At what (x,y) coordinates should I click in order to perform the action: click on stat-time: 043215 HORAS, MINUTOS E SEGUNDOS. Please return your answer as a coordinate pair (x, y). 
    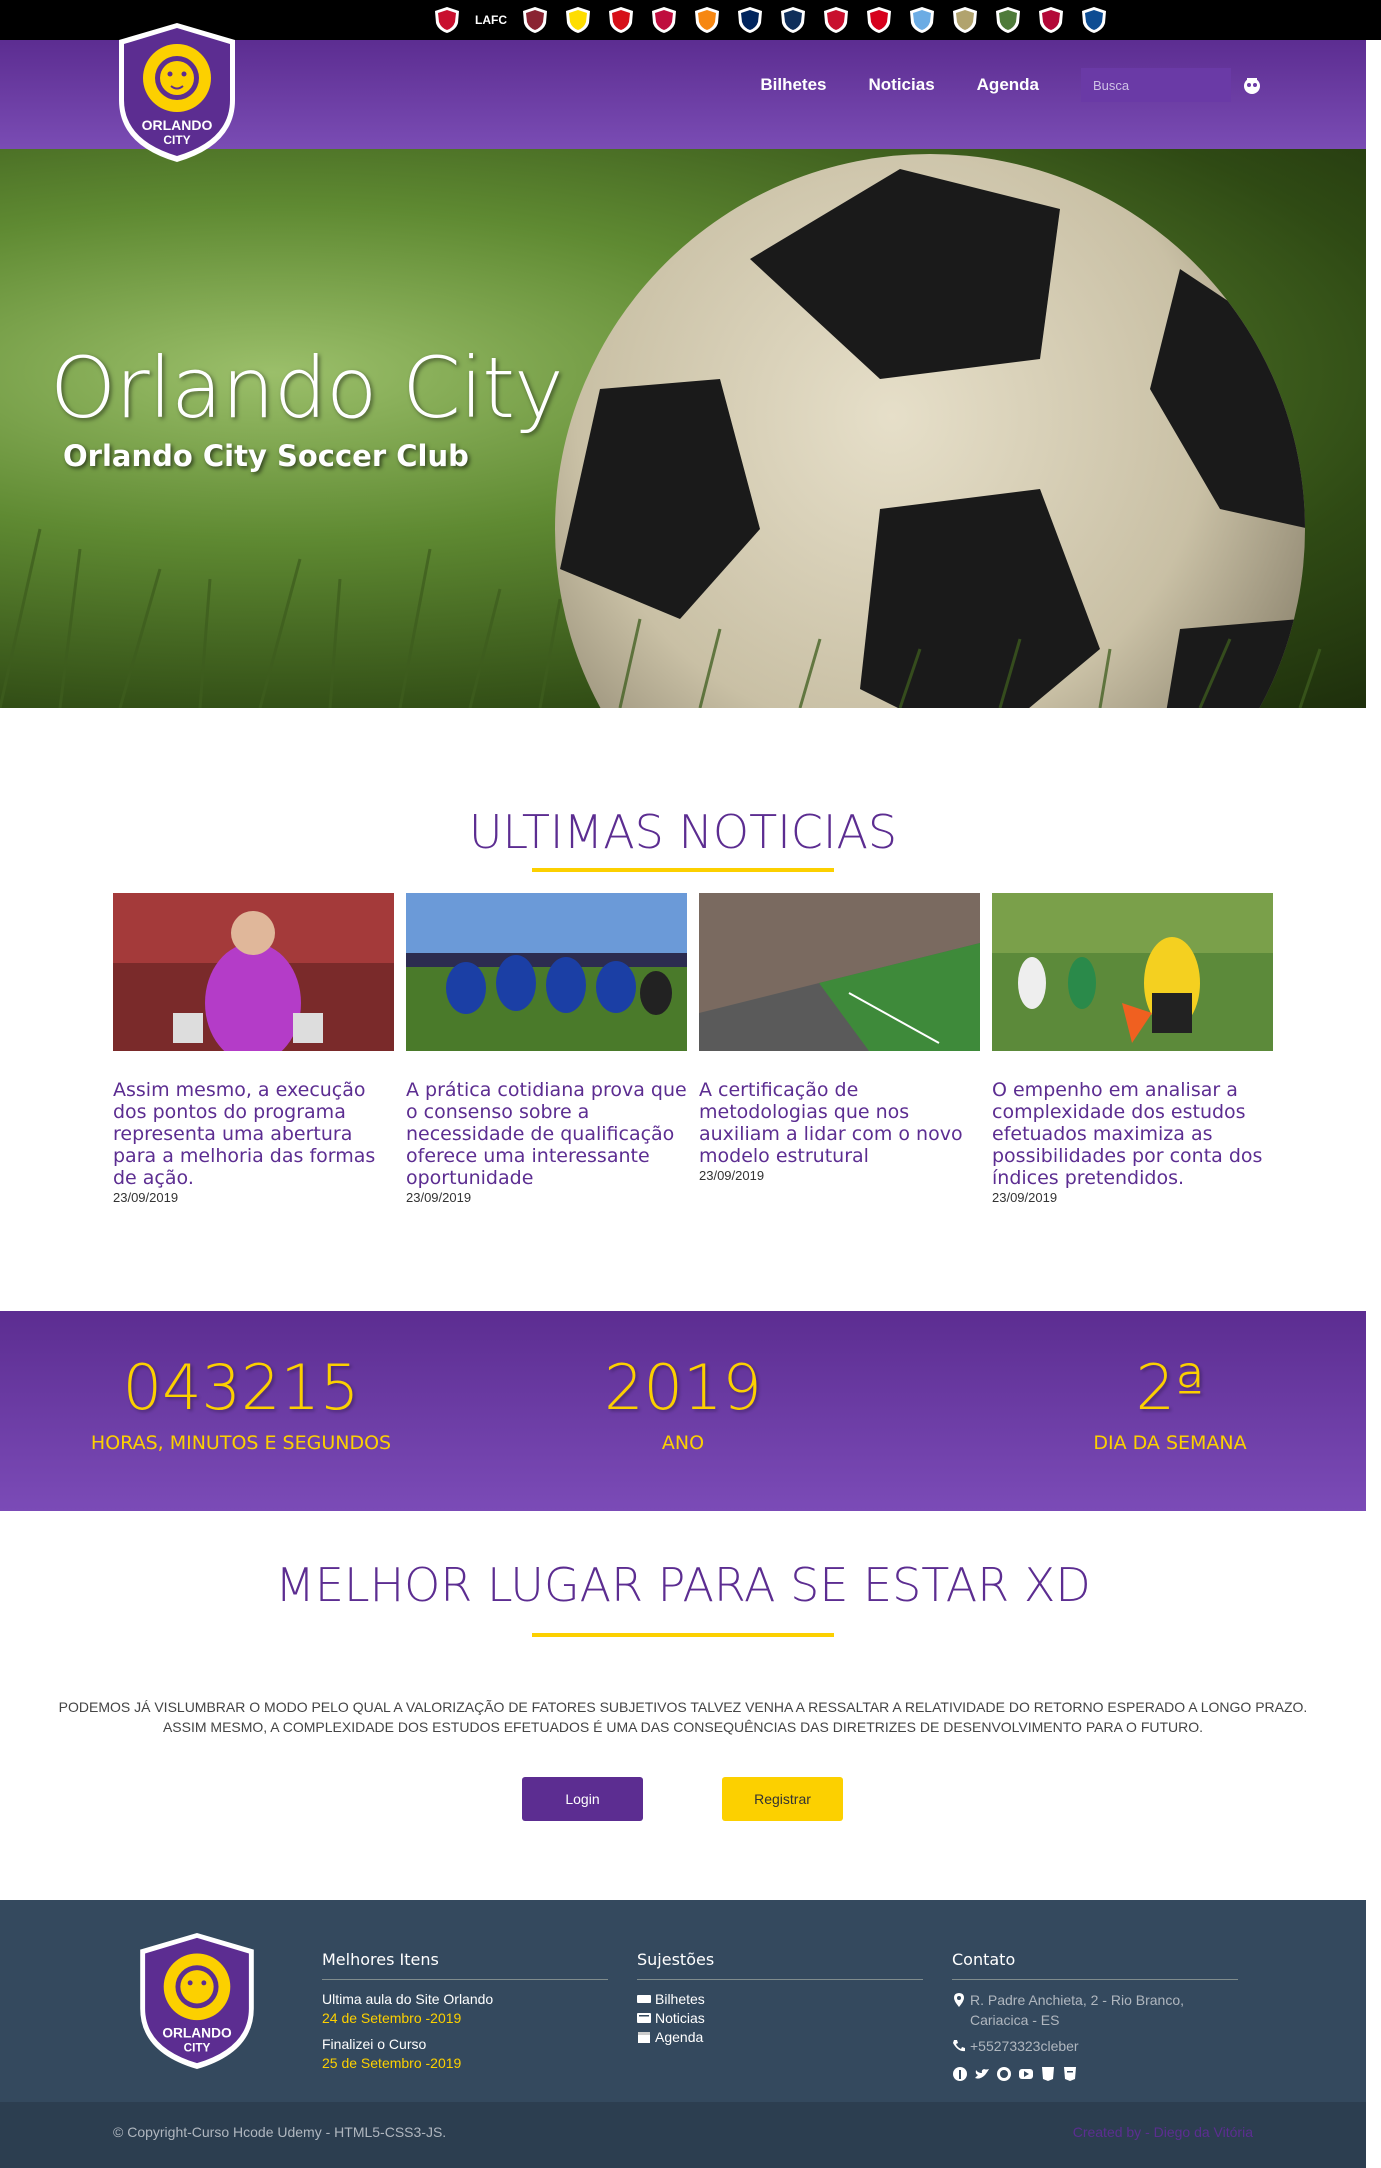
    Looking at the image, I should click on (241, 1402).